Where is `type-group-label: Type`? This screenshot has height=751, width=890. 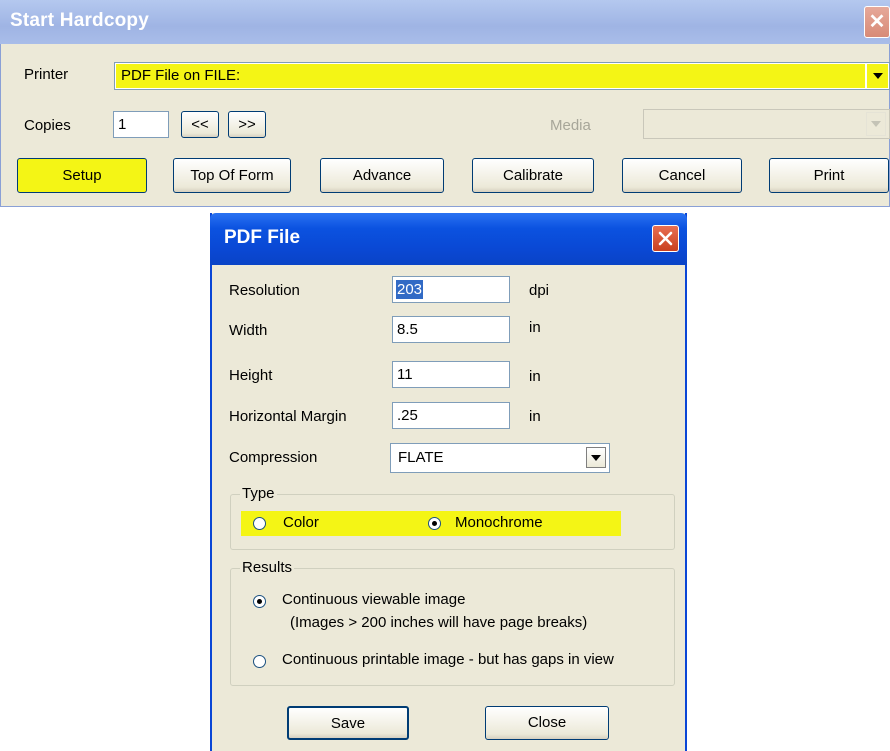
type-group-label: Type is located at coordinates (258, 493).